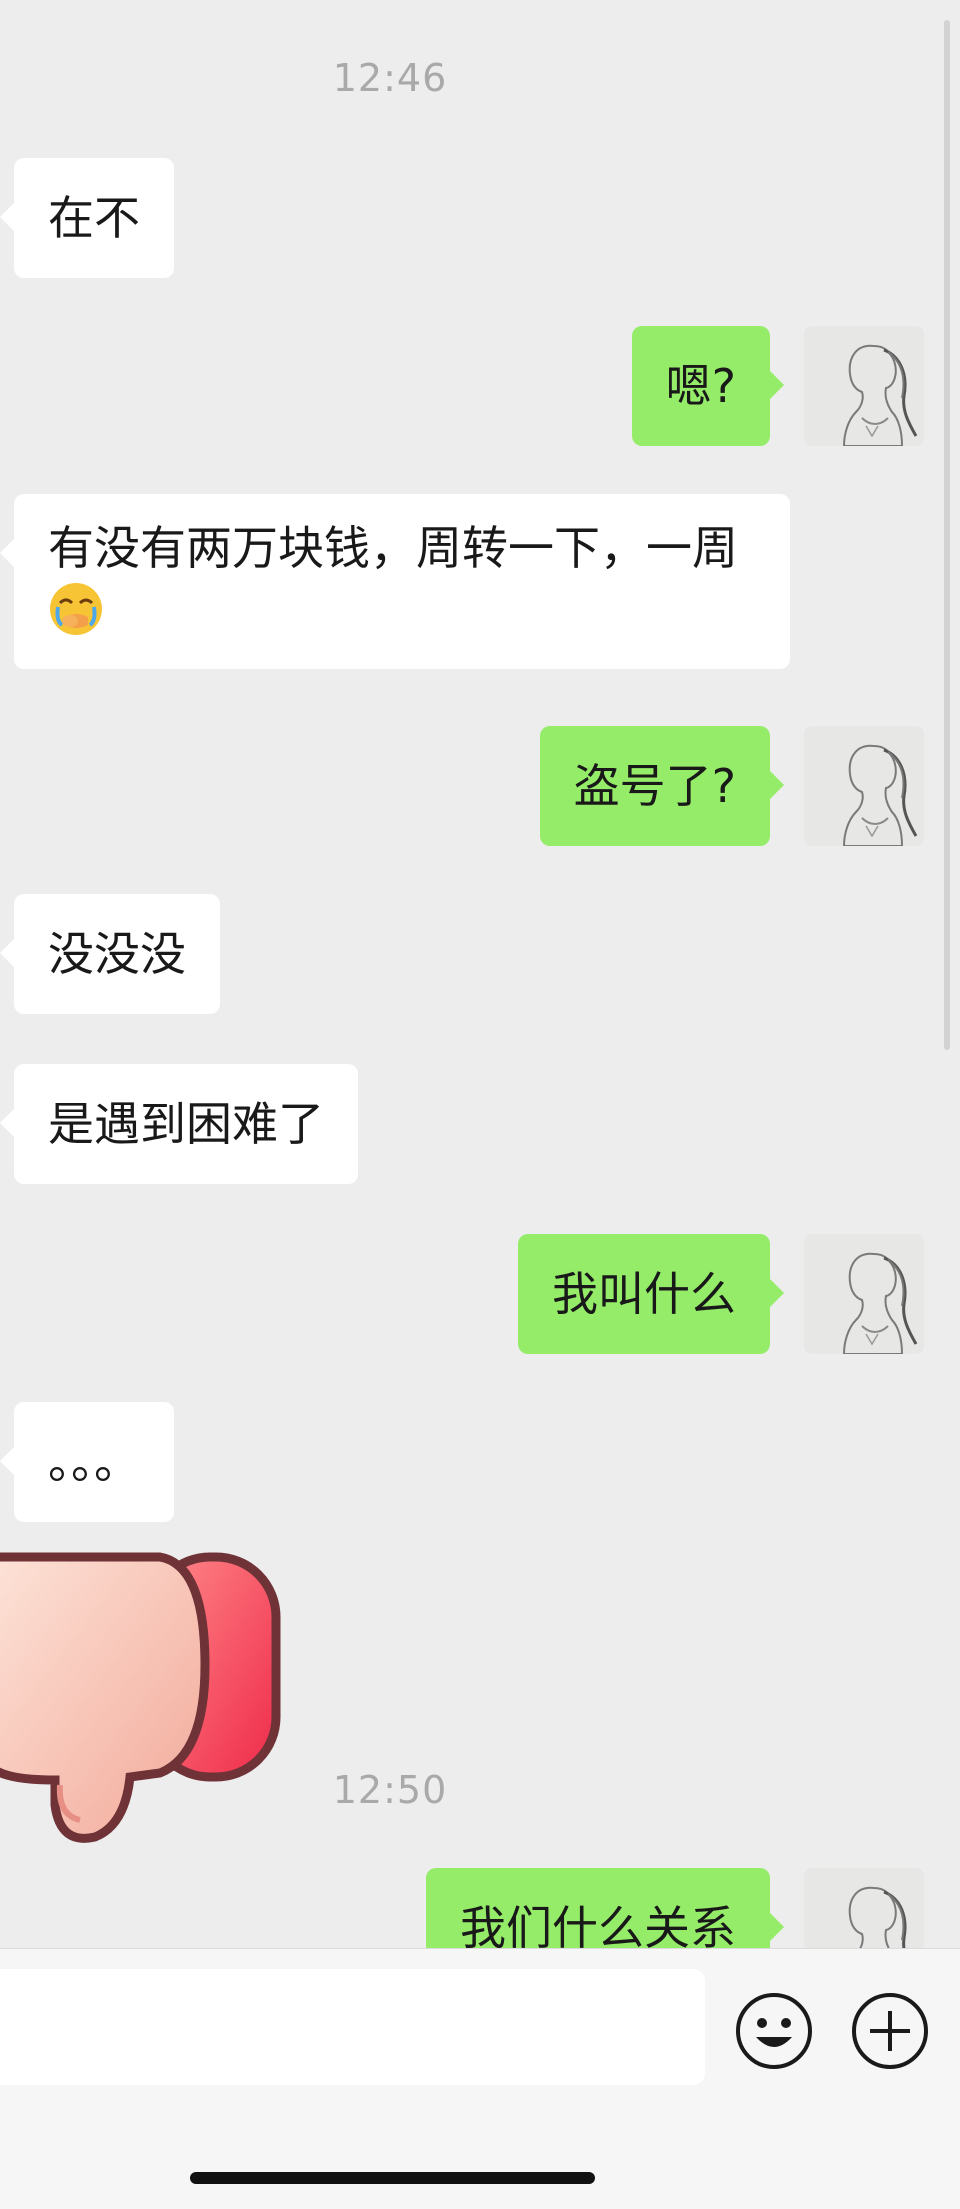 The width and height of the screenshot is (960, 2209). What do you see at coordinates (700, 386) in the screenshot?
I see `message-text: 嗯?` at bounding box center [700, 386].